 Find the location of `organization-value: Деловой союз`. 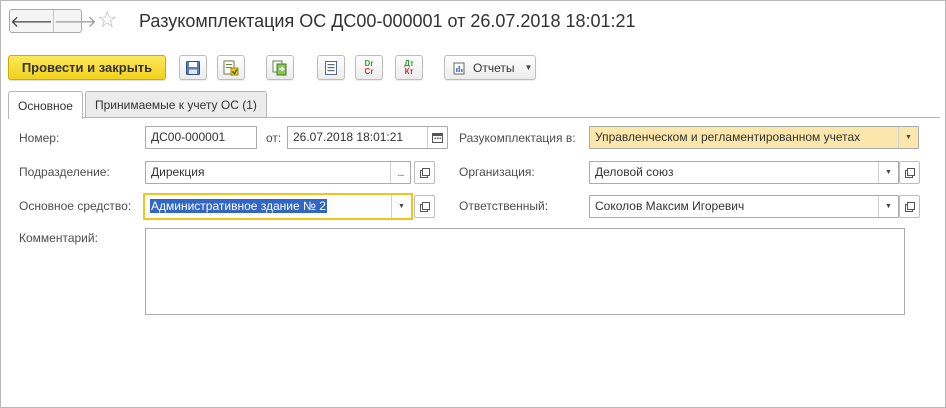

organization-value: Деловой союз is located at coordinates (634, 172).